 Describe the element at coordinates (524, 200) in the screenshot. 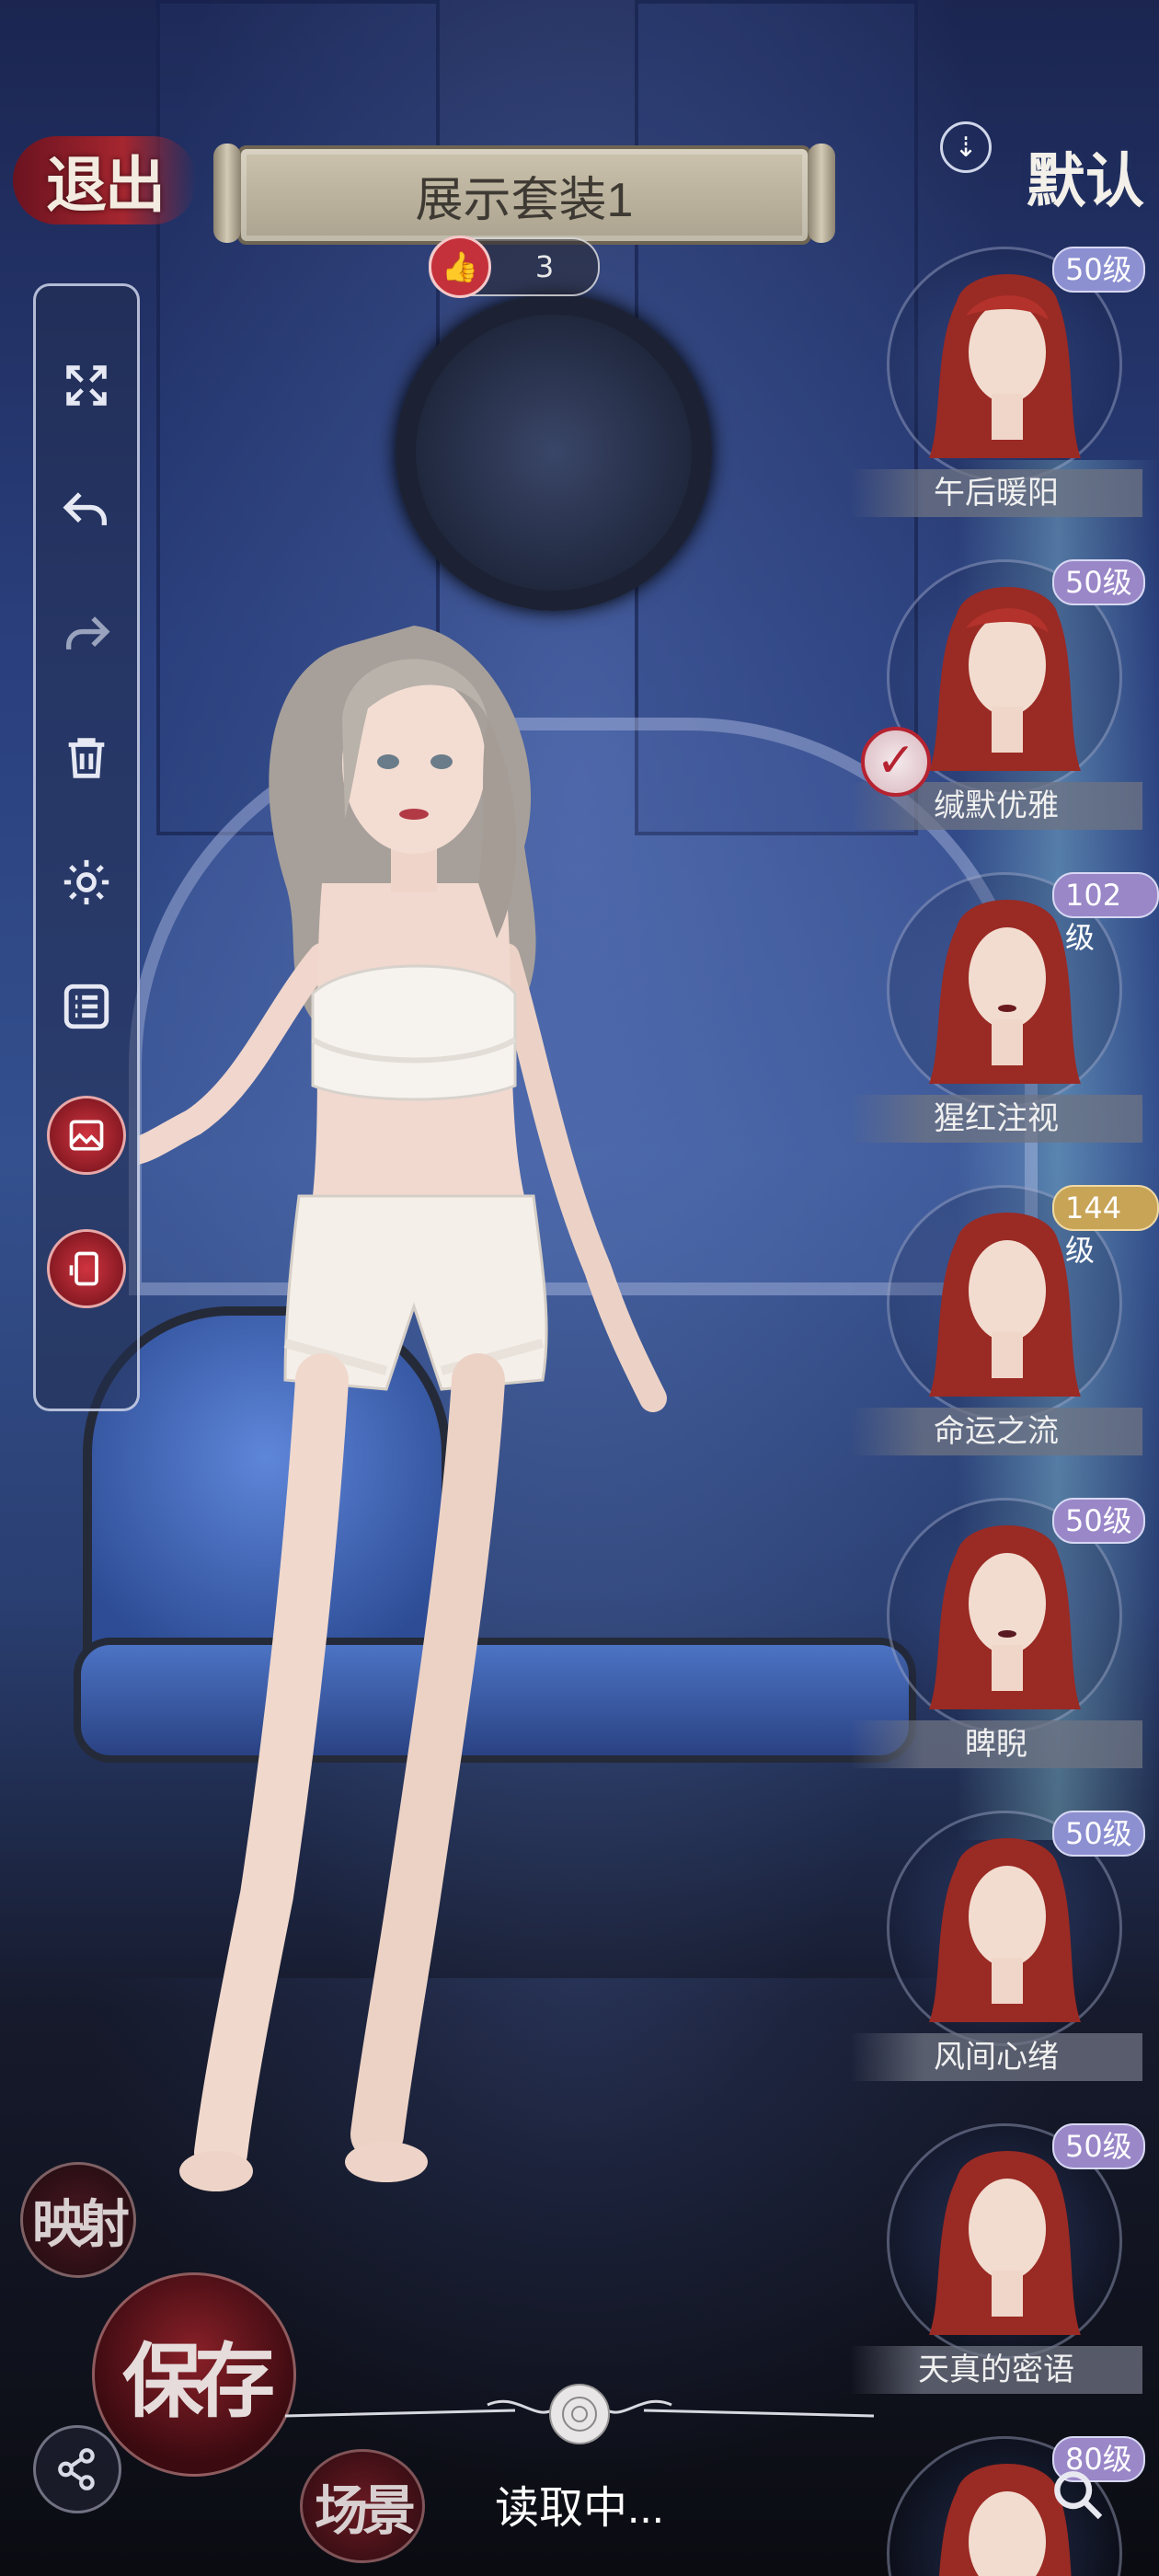

I see `outfit-title: 展示套装1` at that location.